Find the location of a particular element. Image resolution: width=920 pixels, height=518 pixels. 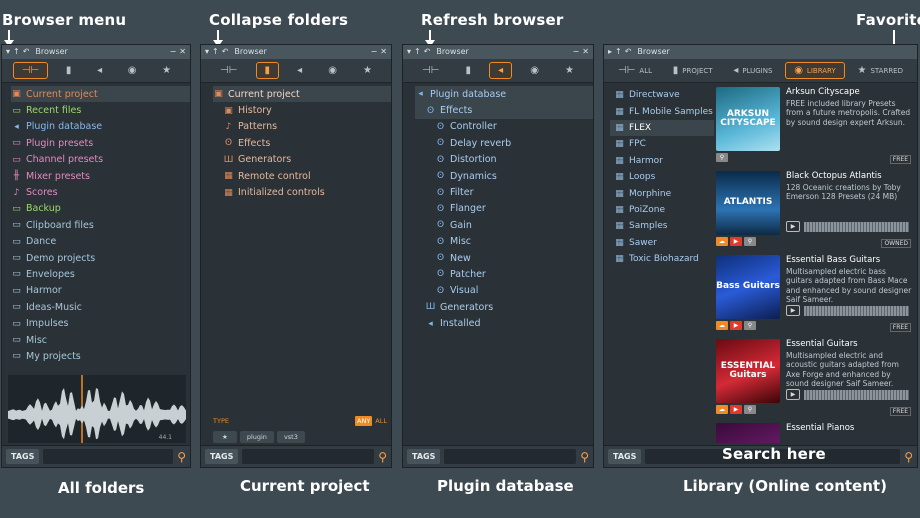

folder-item: ▭ Impulses is located at coordinates (100, 323).